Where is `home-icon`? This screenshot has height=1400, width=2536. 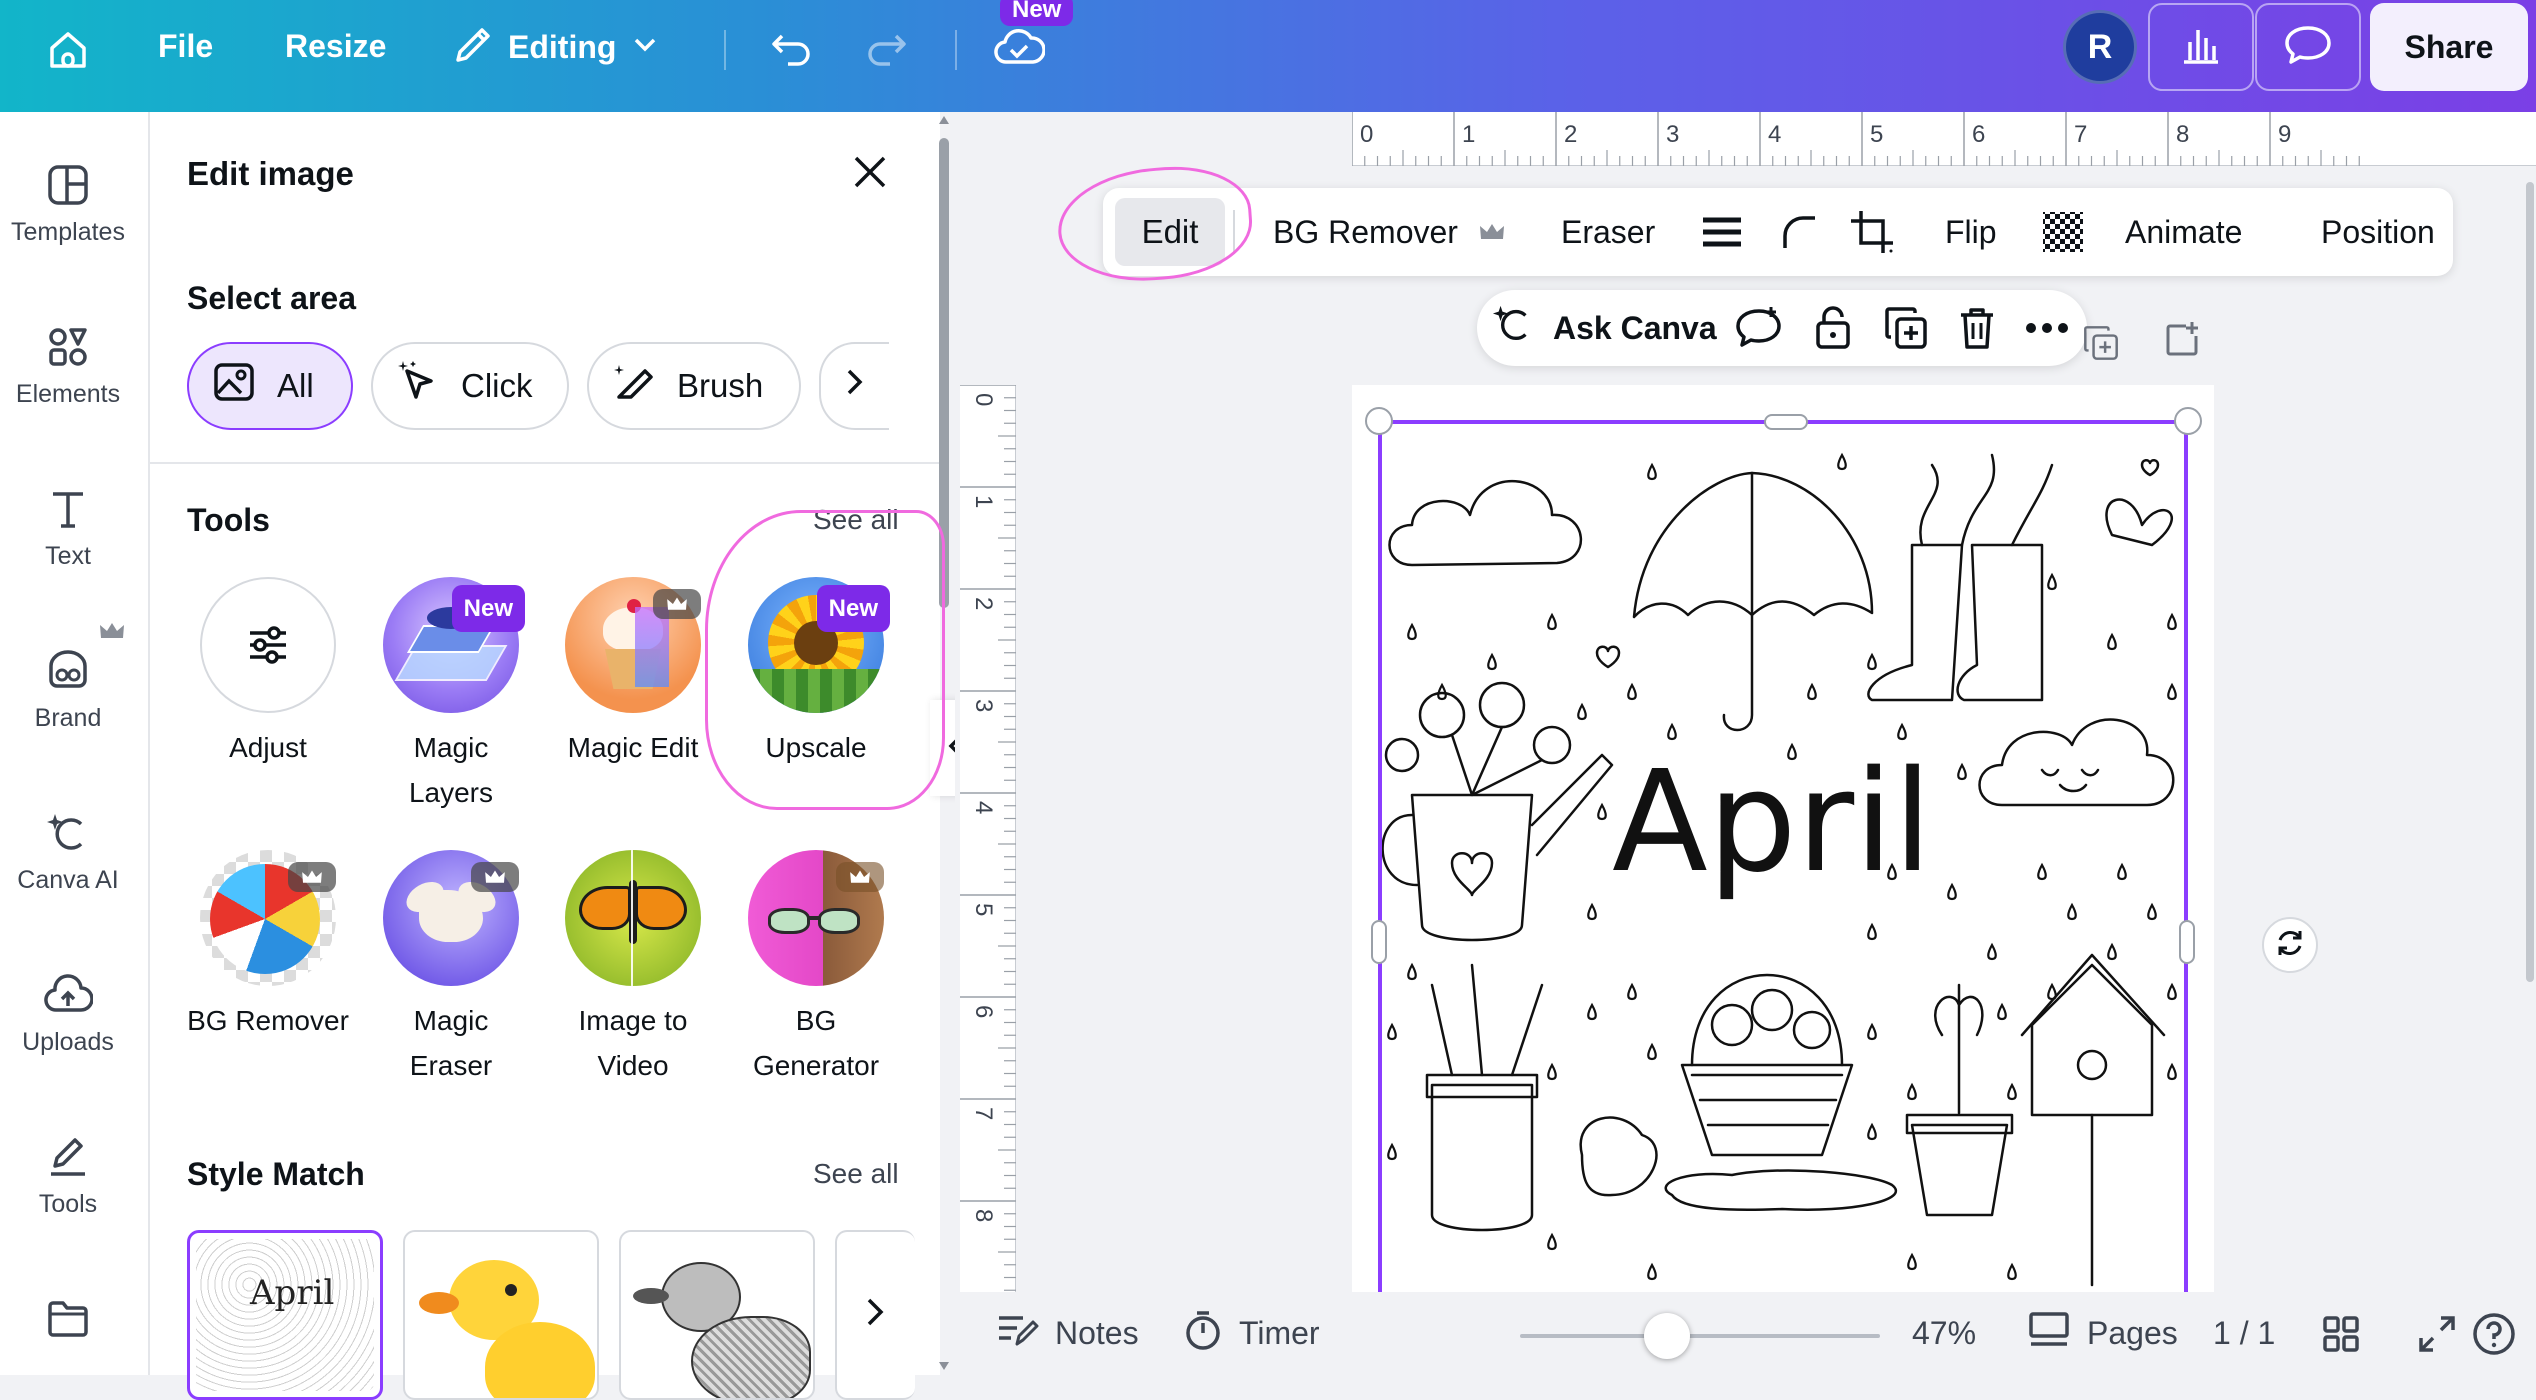 home-icon is located at coordinates (68, 50).